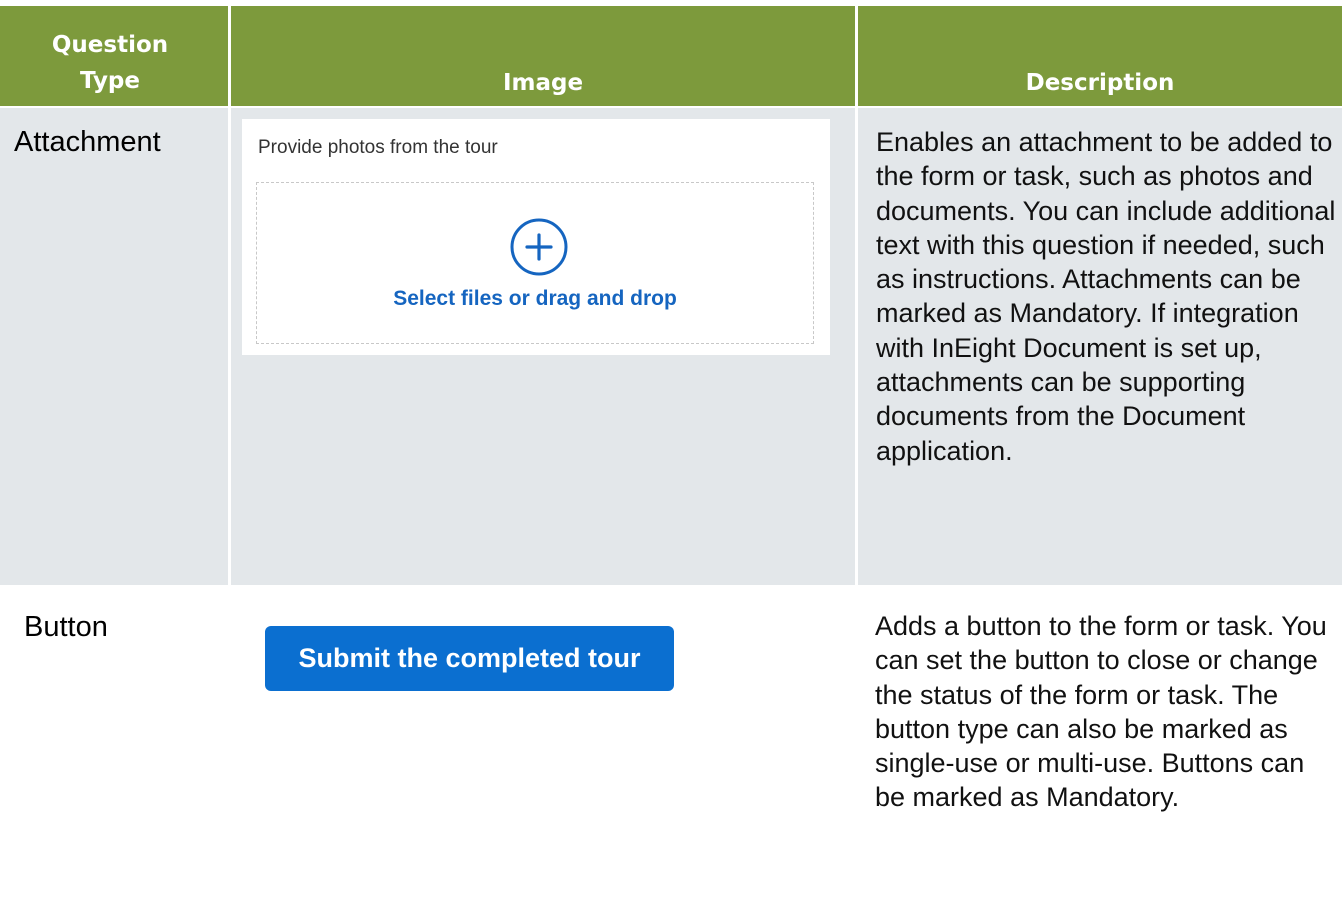 Image resolution: width=1342 pixels, height=903 pixels. What do you see at coordinates (66, 627) in the screenshot?
I see `question-type-label: Button` at bounding box center [66, 627].